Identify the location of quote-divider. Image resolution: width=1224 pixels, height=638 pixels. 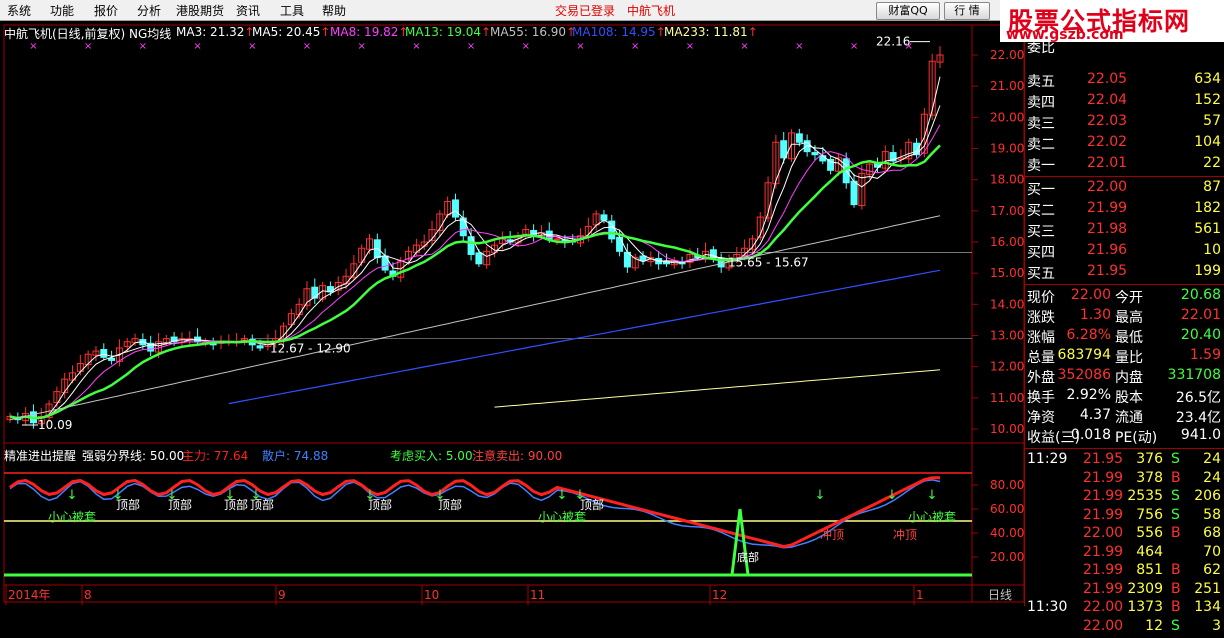
(1124, 284).